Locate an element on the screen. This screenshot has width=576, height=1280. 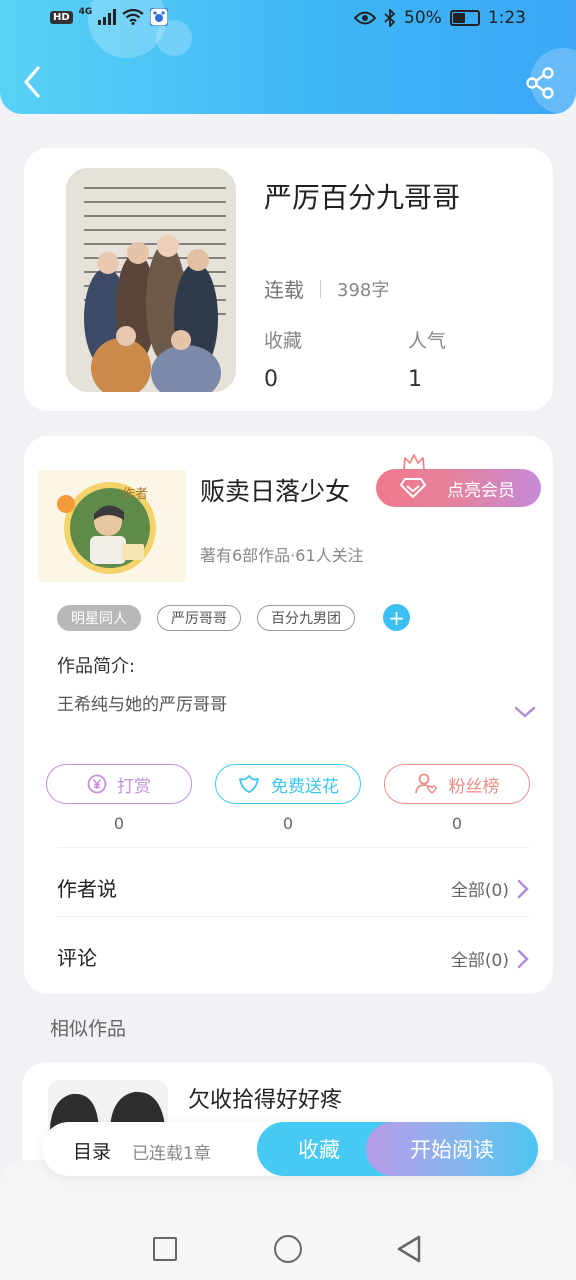
book-cover is located at coordinates (151, 280).